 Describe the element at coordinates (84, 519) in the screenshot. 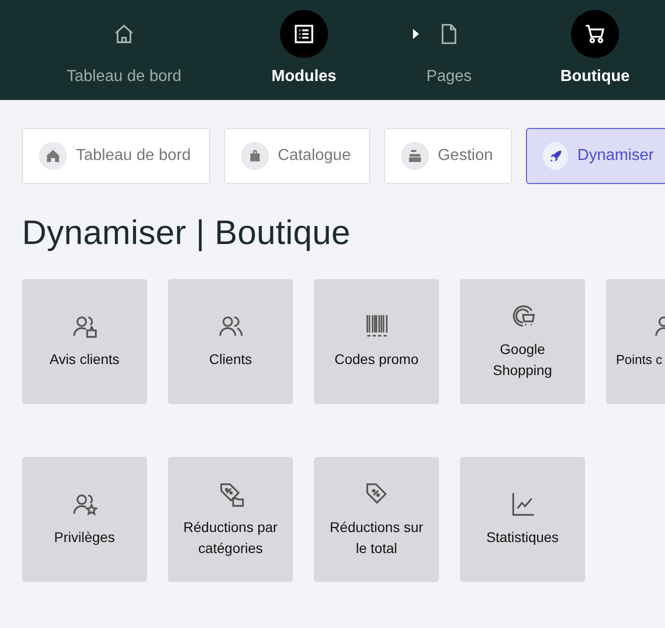

I see `module-tile: Privilèges` at that location.